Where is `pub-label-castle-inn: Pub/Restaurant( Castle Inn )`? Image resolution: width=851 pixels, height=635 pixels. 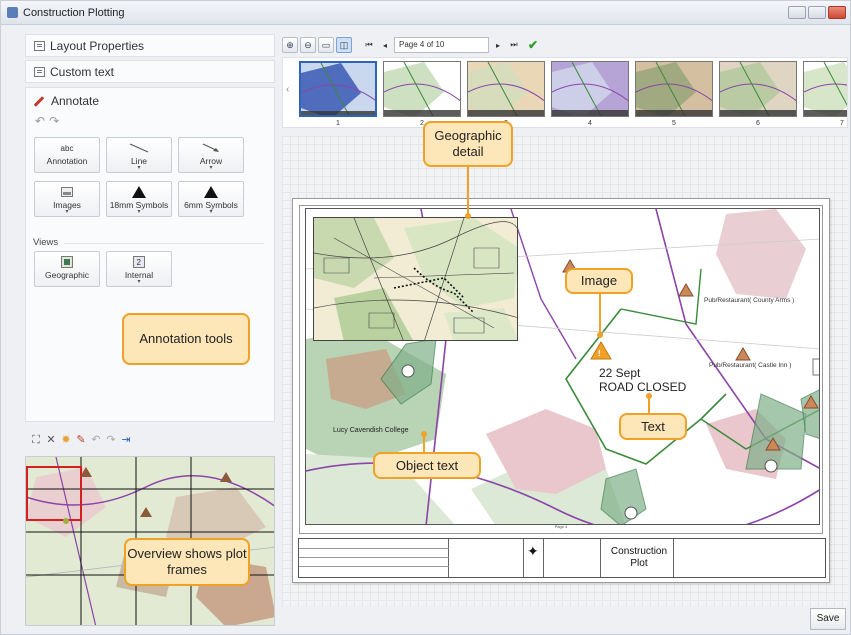
pub-label-castle-inn: Pub/Restaurant( Castle Inn ) is located at coordinates (750, 365).